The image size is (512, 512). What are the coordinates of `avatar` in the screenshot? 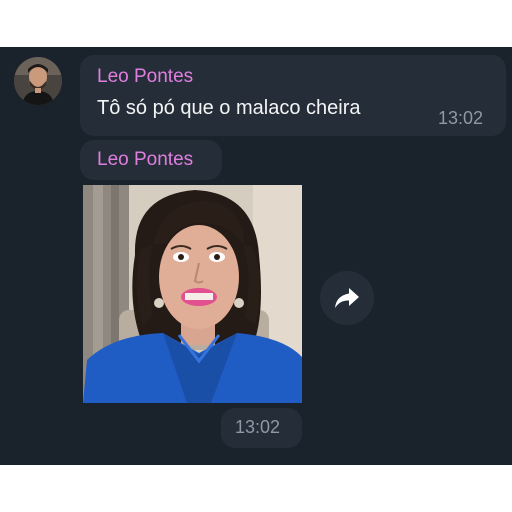 It's located at (38, 81).